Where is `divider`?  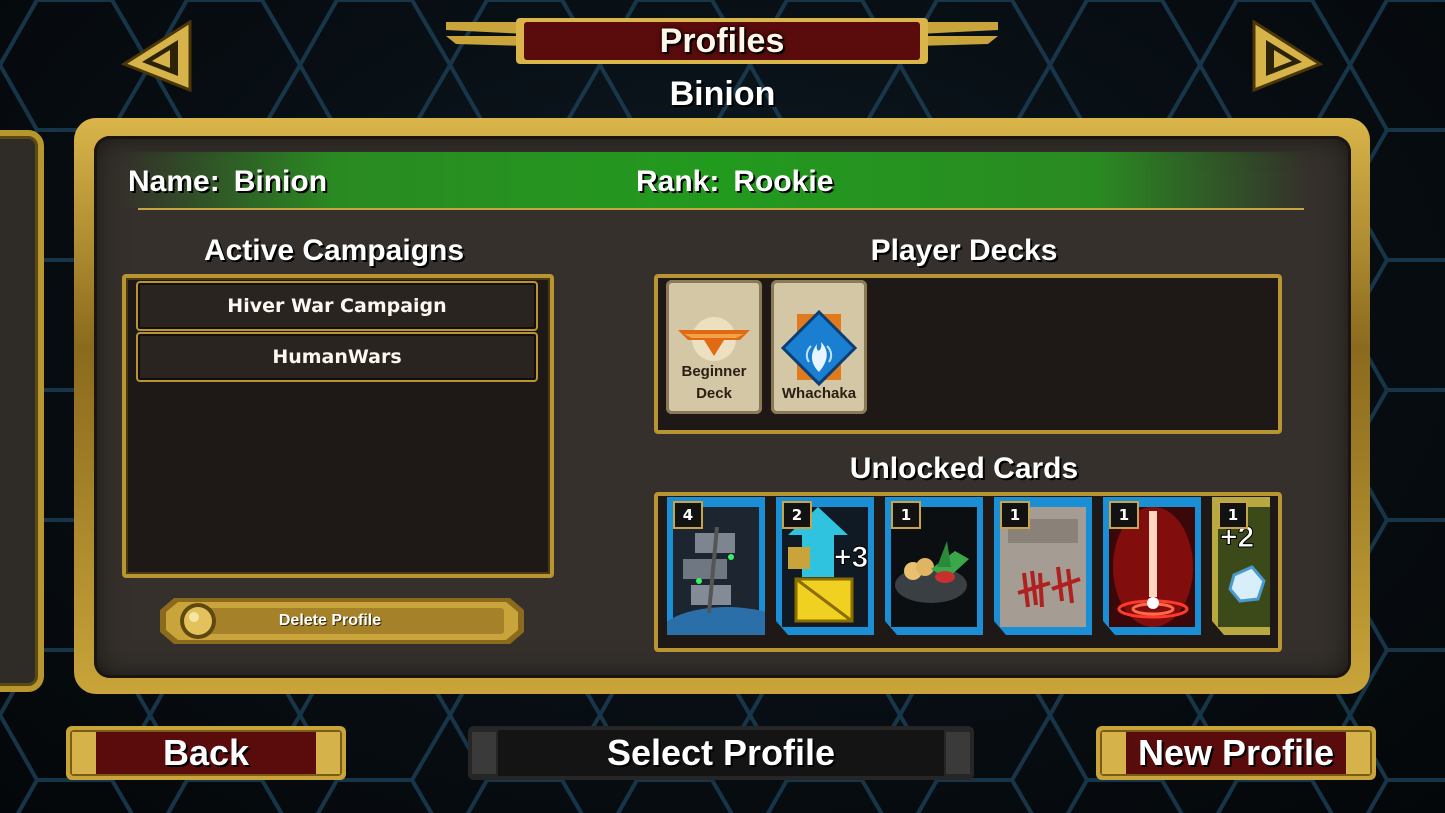
divider is located at coordinates (721, 209).